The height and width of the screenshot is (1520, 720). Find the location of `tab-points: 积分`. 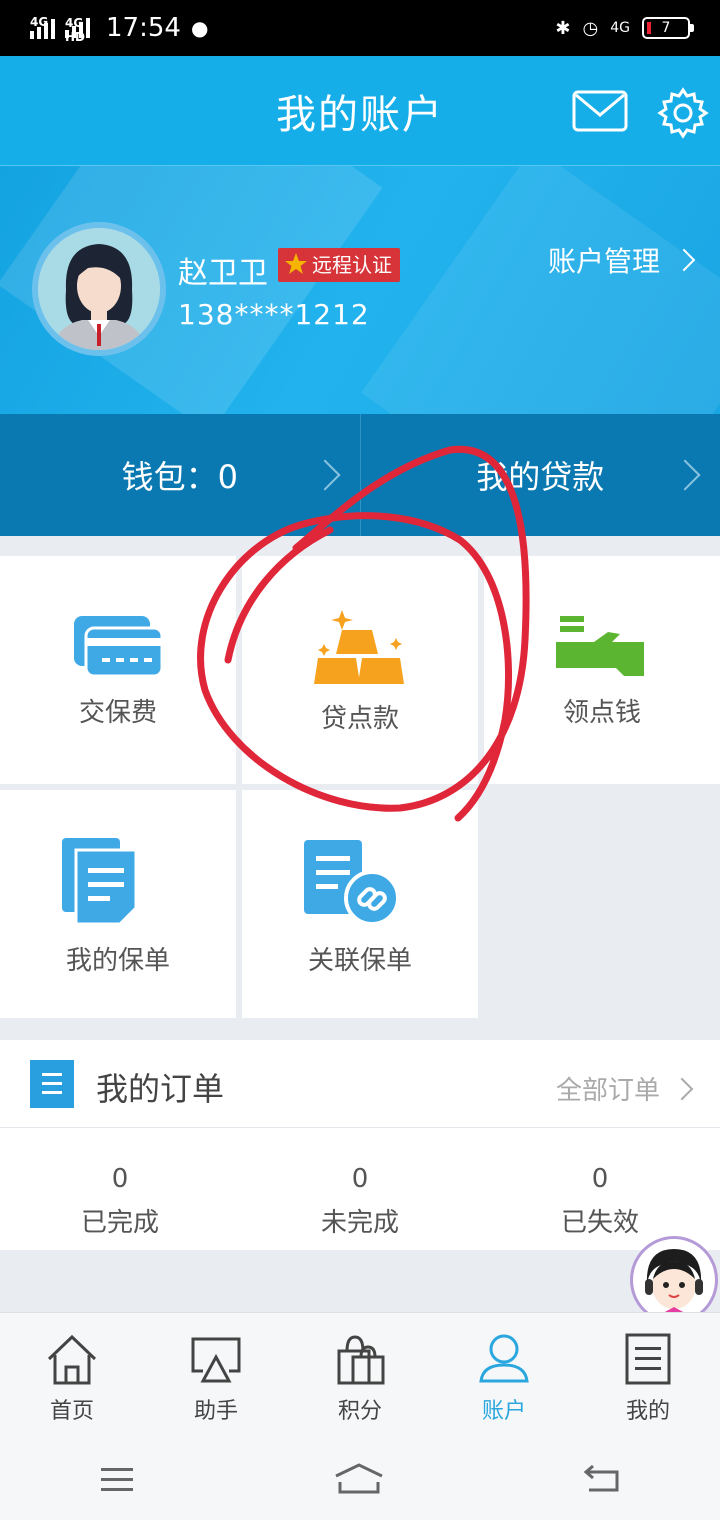

tab-points: 积分 is located at coordinates (360, 1375).